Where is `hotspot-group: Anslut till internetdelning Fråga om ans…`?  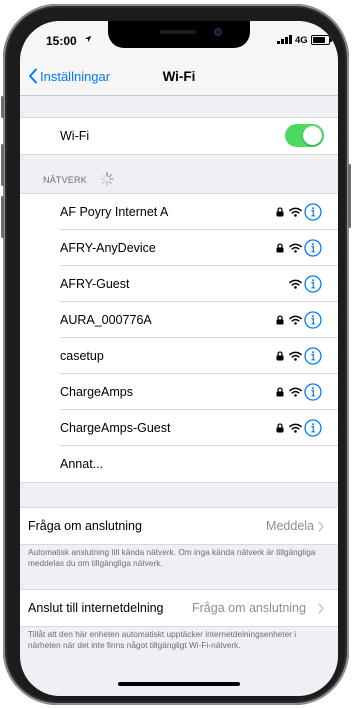 hotspot-group: Anslut till internetdelning Fråga om ans… is located at coordinates (179, 608).